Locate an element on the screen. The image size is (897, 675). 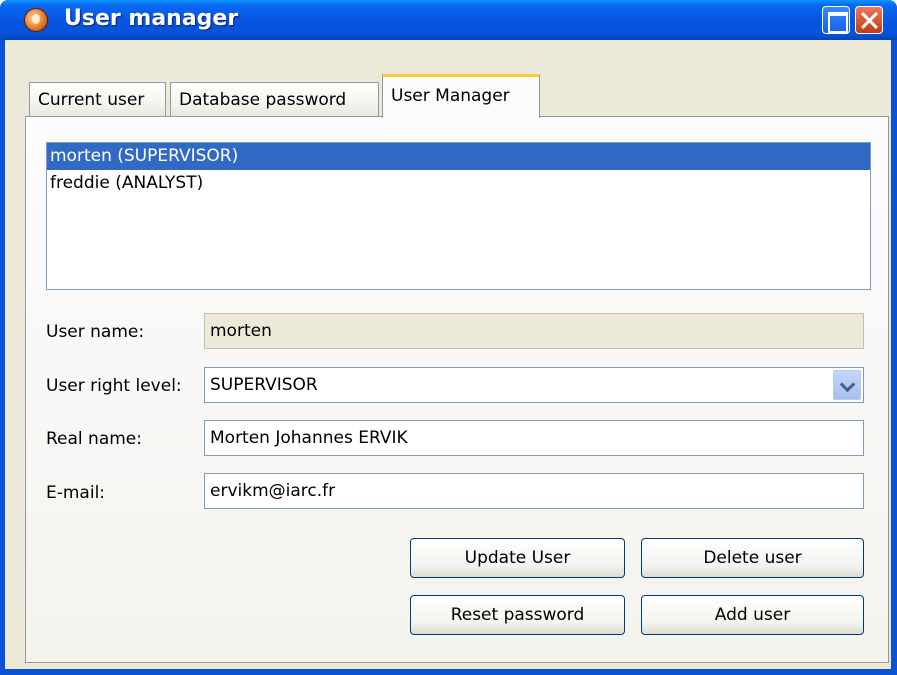
email-field: ervikm@iarc.fr is located at coordinates (534, 491).